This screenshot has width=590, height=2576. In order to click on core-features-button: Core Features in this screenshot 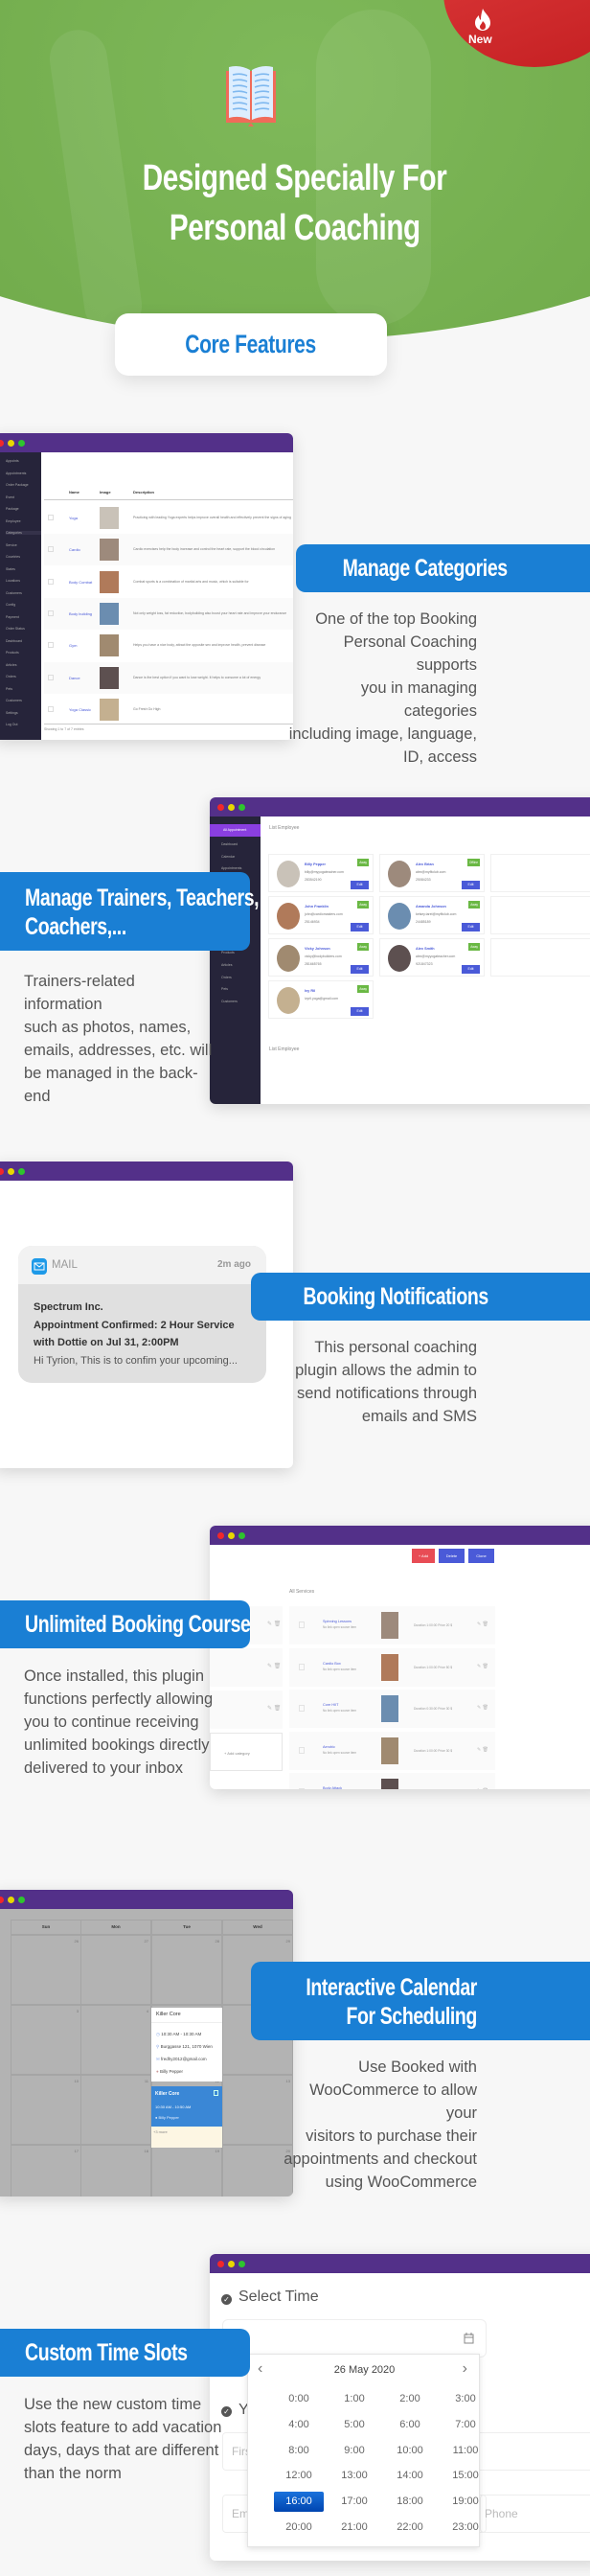, I will do `click(251, 344)`.